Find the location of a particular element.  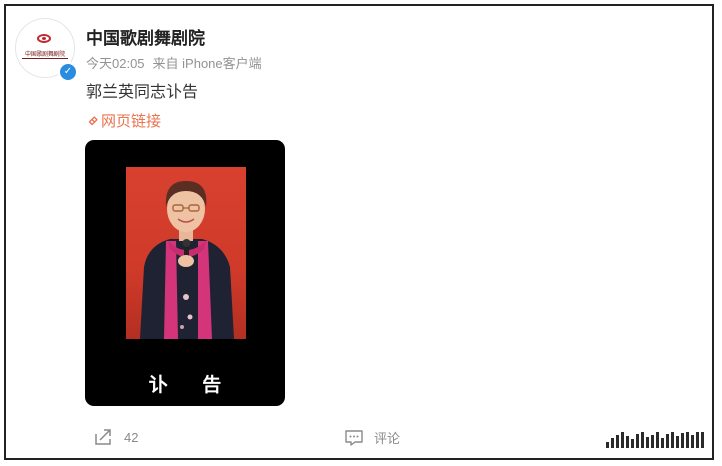

link-icon is located at coordinates (93, 121).